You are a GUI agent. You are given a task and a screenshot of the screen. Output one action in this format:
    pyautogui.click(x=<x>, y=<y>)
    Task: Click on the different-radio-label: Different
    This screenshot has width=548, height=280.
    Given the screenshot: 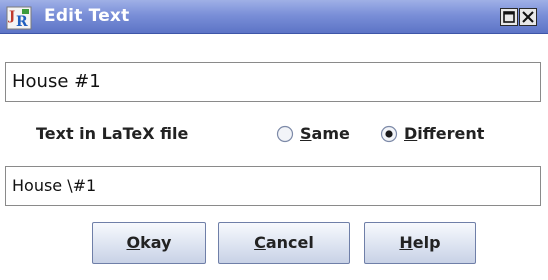 What is the action you would take?
    pyautogui.click(x=444, y=133)
    